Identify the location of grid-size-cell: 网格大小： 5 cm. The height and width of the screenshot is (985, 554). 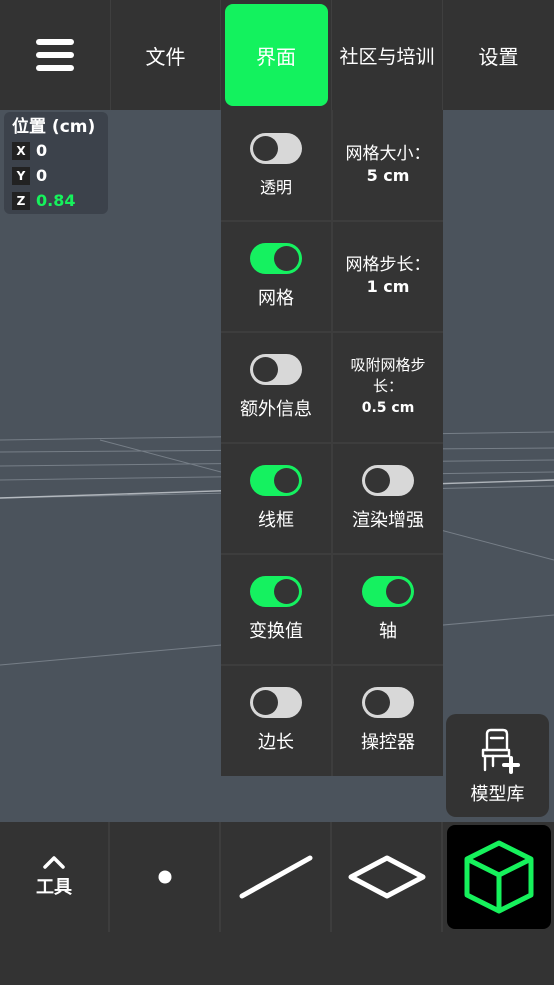
(388, 165).